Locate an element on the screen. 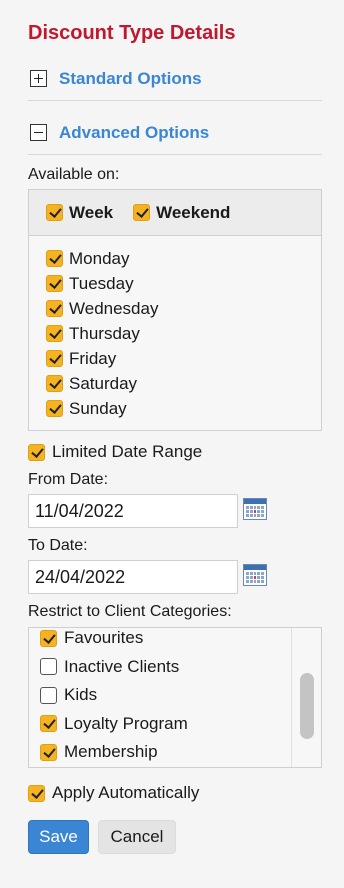 The height and width of the screenshot is (888, 344). day-item-monday: Monday is located at coordinates (180, 258).